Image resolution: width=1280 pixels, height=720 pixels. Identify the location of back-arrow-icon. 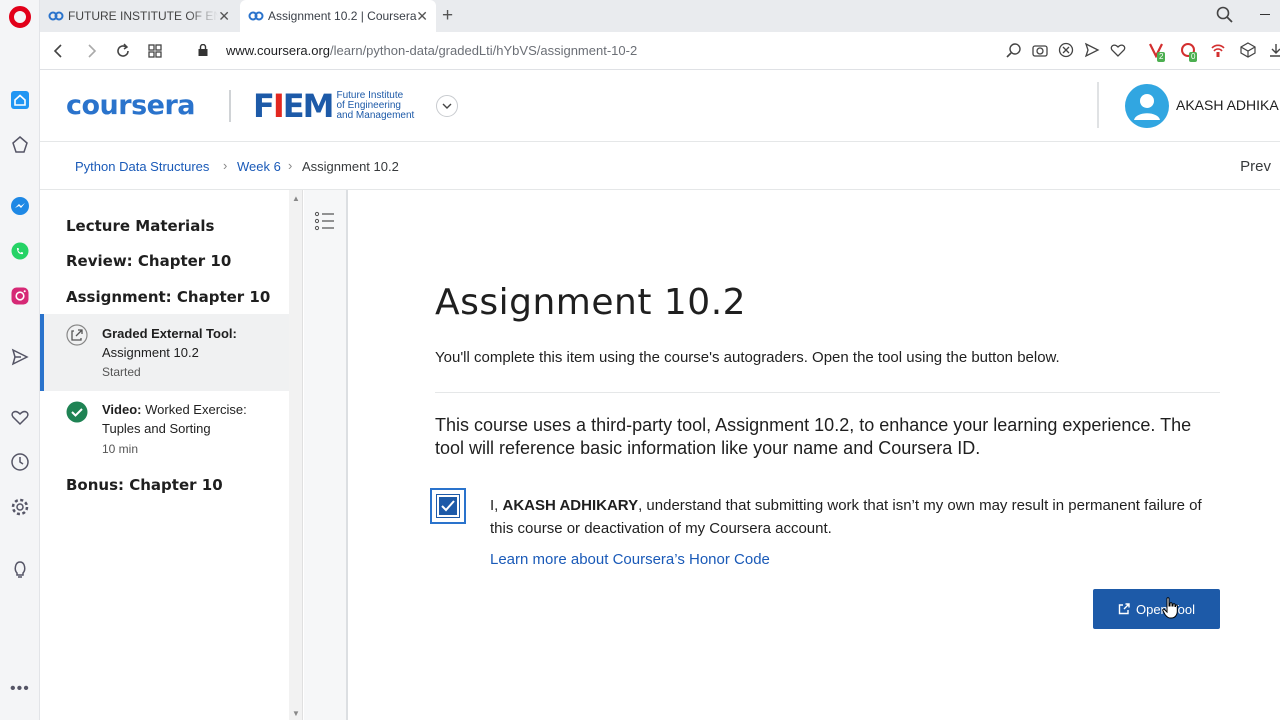
(59, 51).